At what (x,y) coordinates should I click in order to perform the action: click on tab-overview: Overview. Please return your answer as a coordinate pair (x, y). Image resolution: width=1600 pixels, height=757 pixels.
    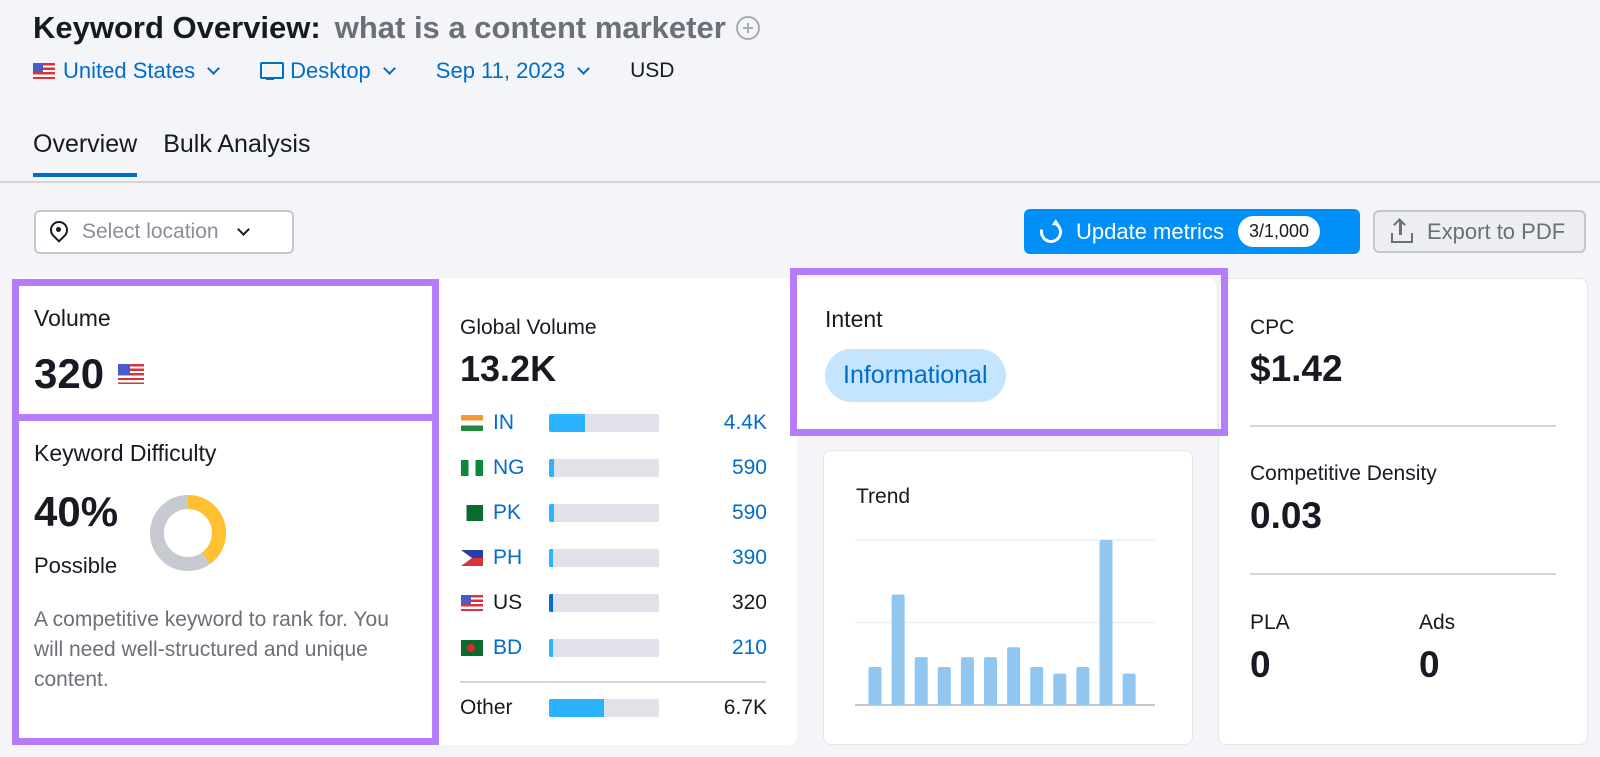
    Looking at the image, I should click on (85, 153).